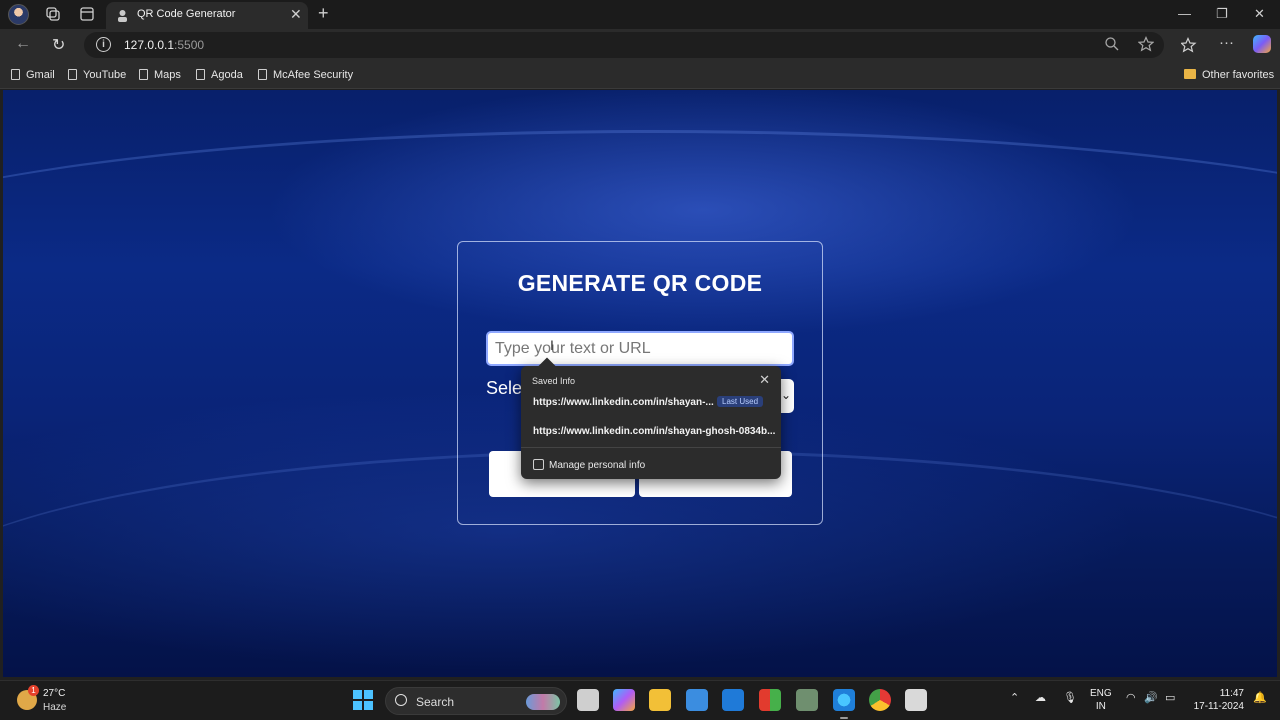  I want to click on search-label: Search, so click(435, 702).